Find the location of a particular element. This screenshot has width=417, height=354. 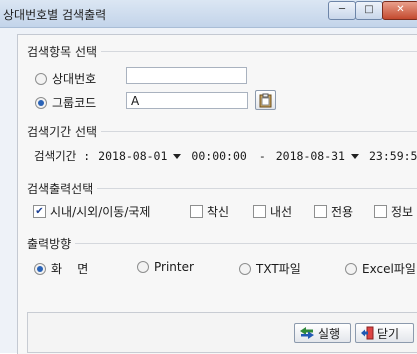

checkbox-extension-box is located at coordinates (259, 211).